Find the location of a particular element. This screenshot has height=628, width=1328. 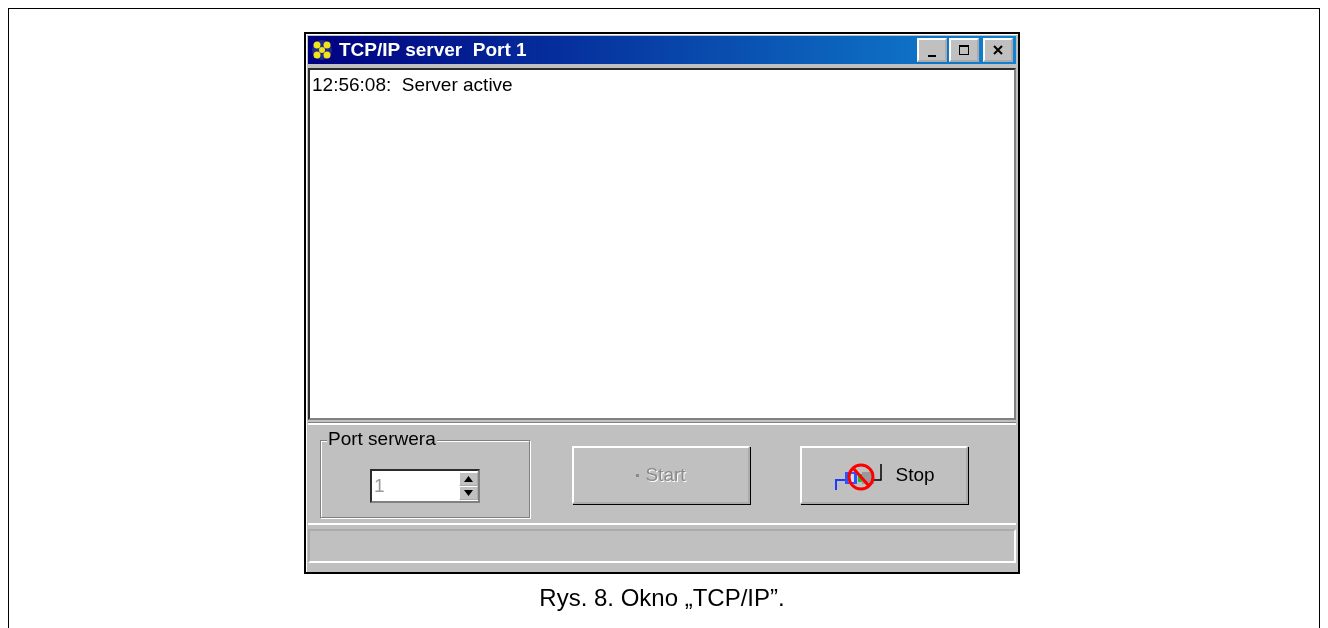

maximize-button is located at coordinates (964, 50).